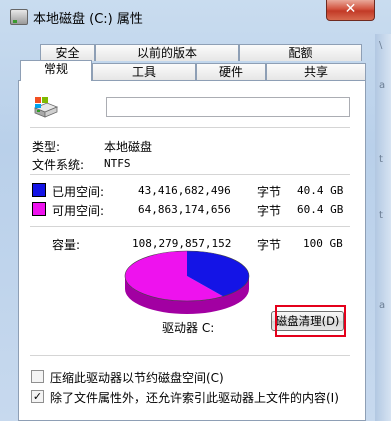 The height and width of the screenshot is (421, 391). What do you see at coordinates (19, 17) in the screenshot?
I see `drive-icon-small` at bounding box center [19, 17].